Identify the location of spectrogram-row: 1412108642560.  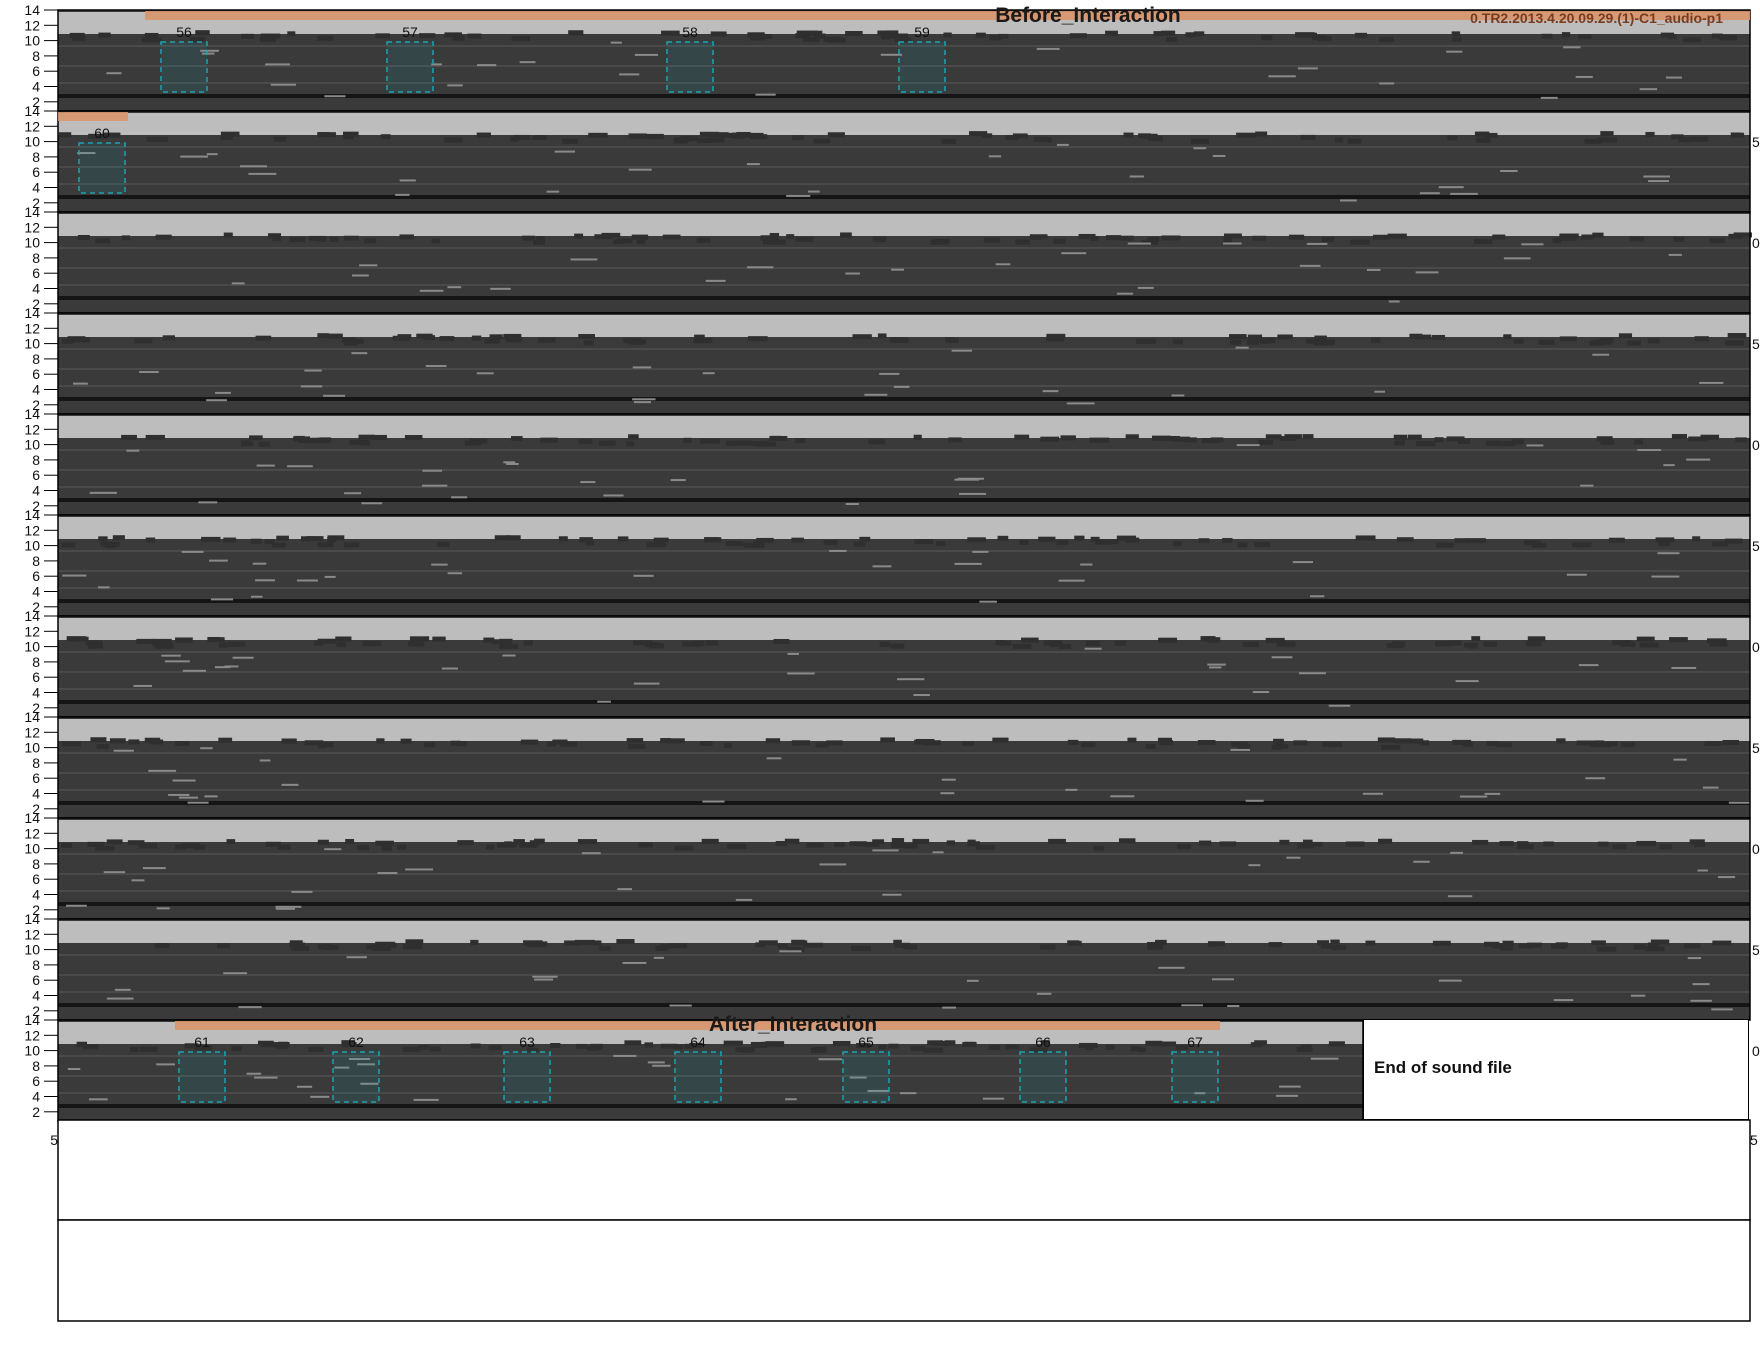
(892, 158).